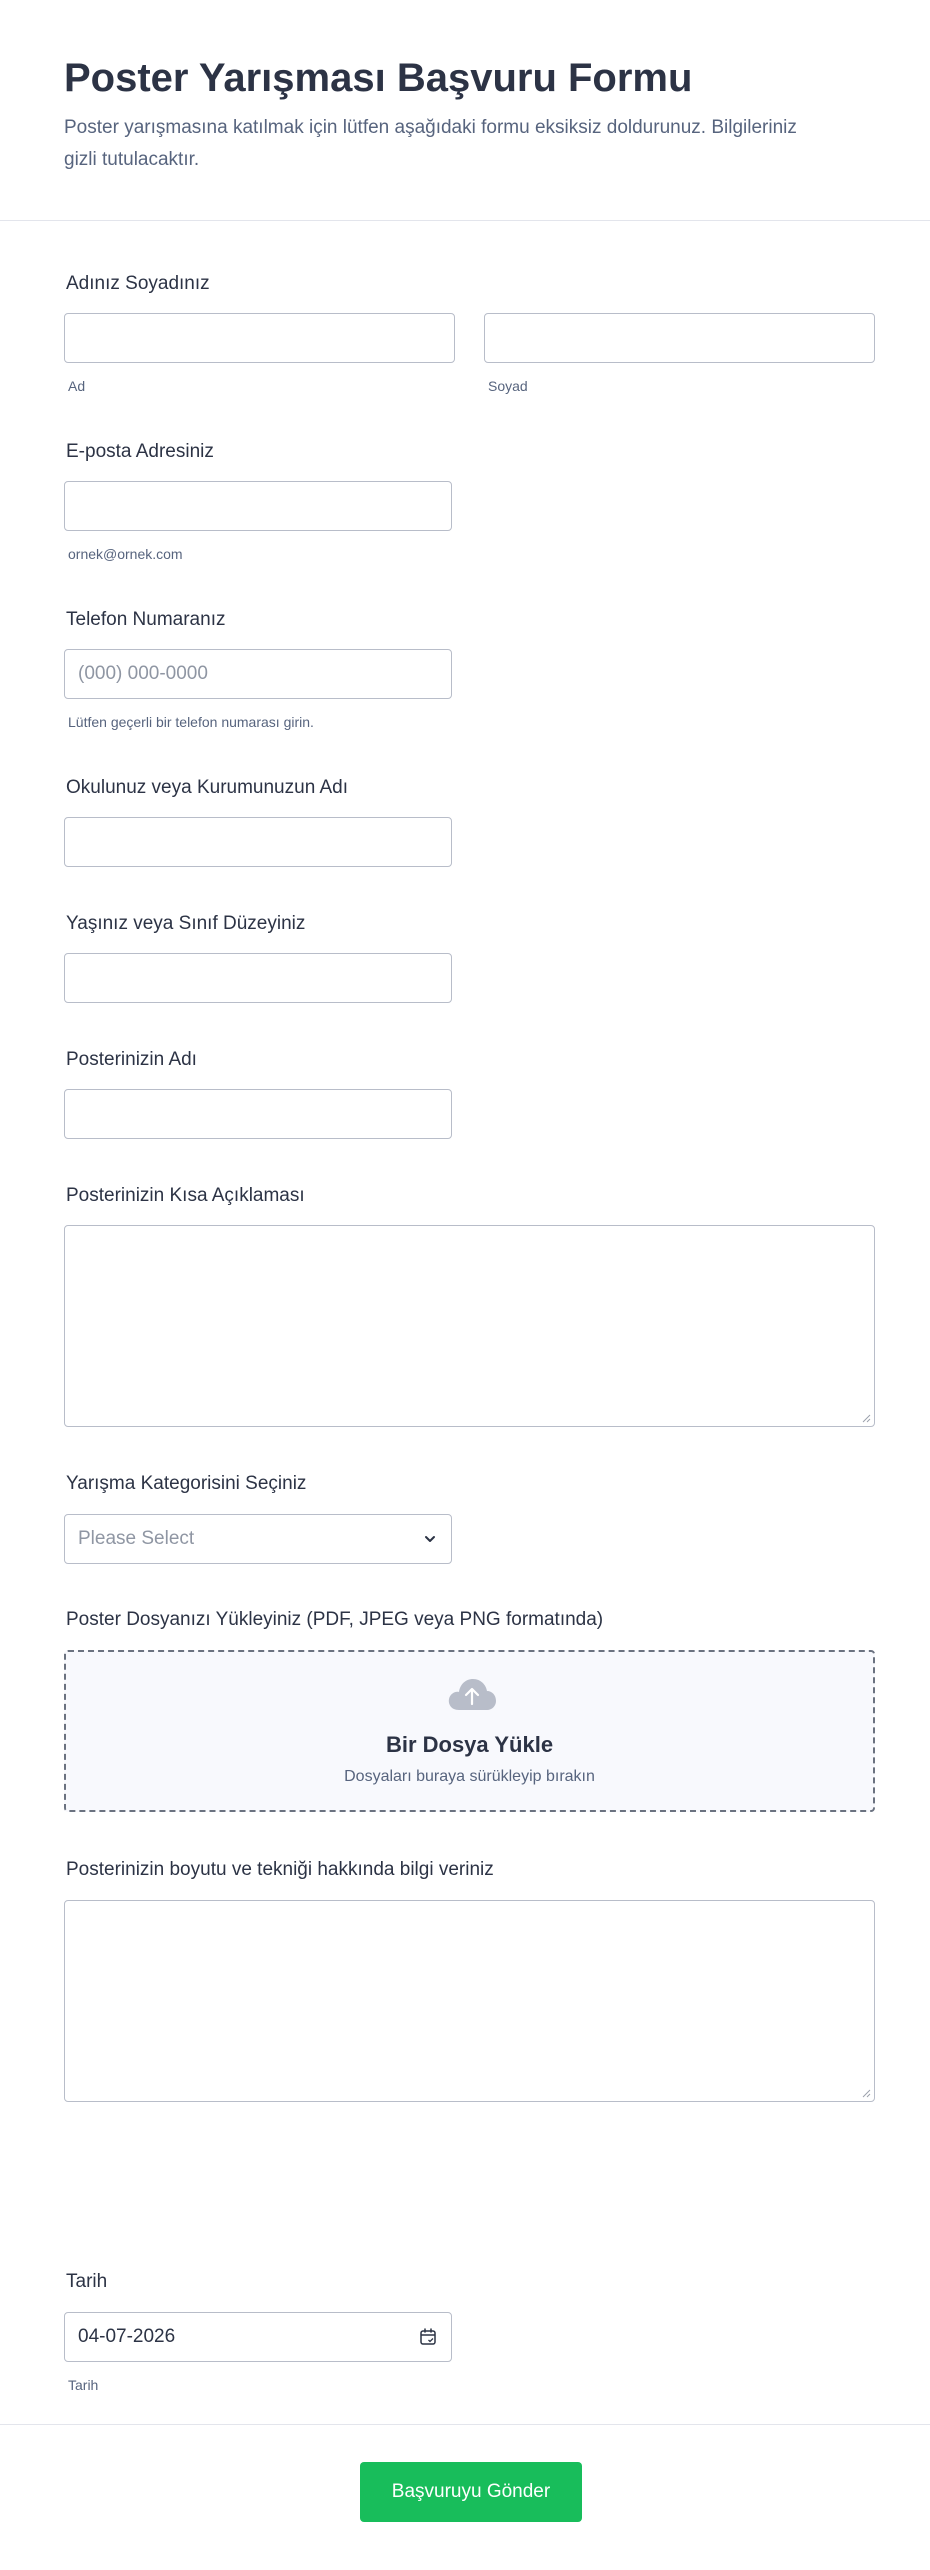 Image resolution: width=930 pixels, height=2570 pixels. Describe the element at coordinates (471, 2492) in the screenshot. I see `submit-button: Başvuruyu Gönder` at that location.